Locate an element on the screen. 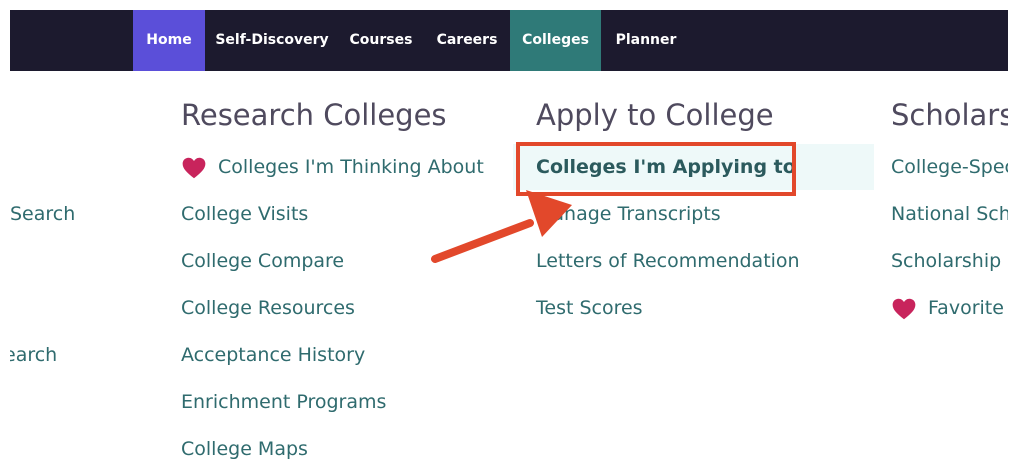 This screenshot has width=1010, height=461. left-column-search-link: Search is located at coordinates (42, 214).